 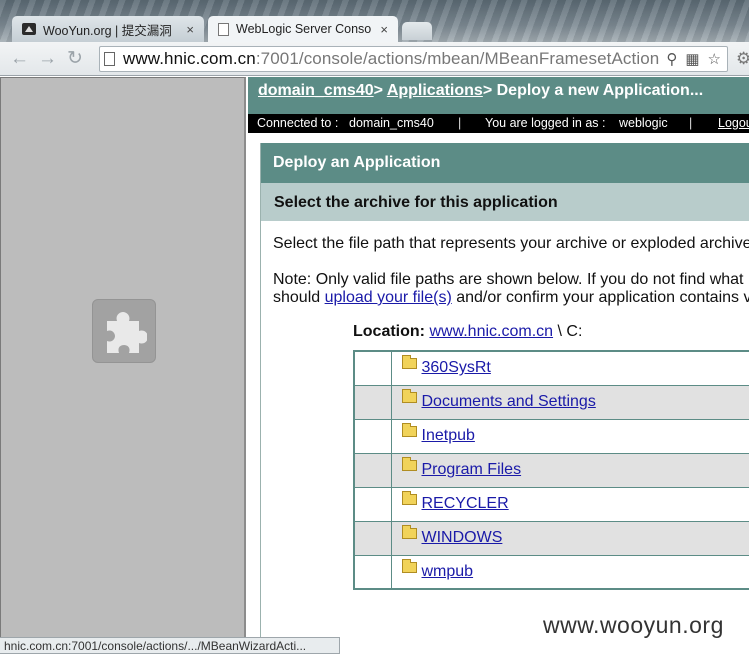 What do you see at coordinates (109, 59) in the screenshot?
I see `page-icon` at bounding box center [109, 59].